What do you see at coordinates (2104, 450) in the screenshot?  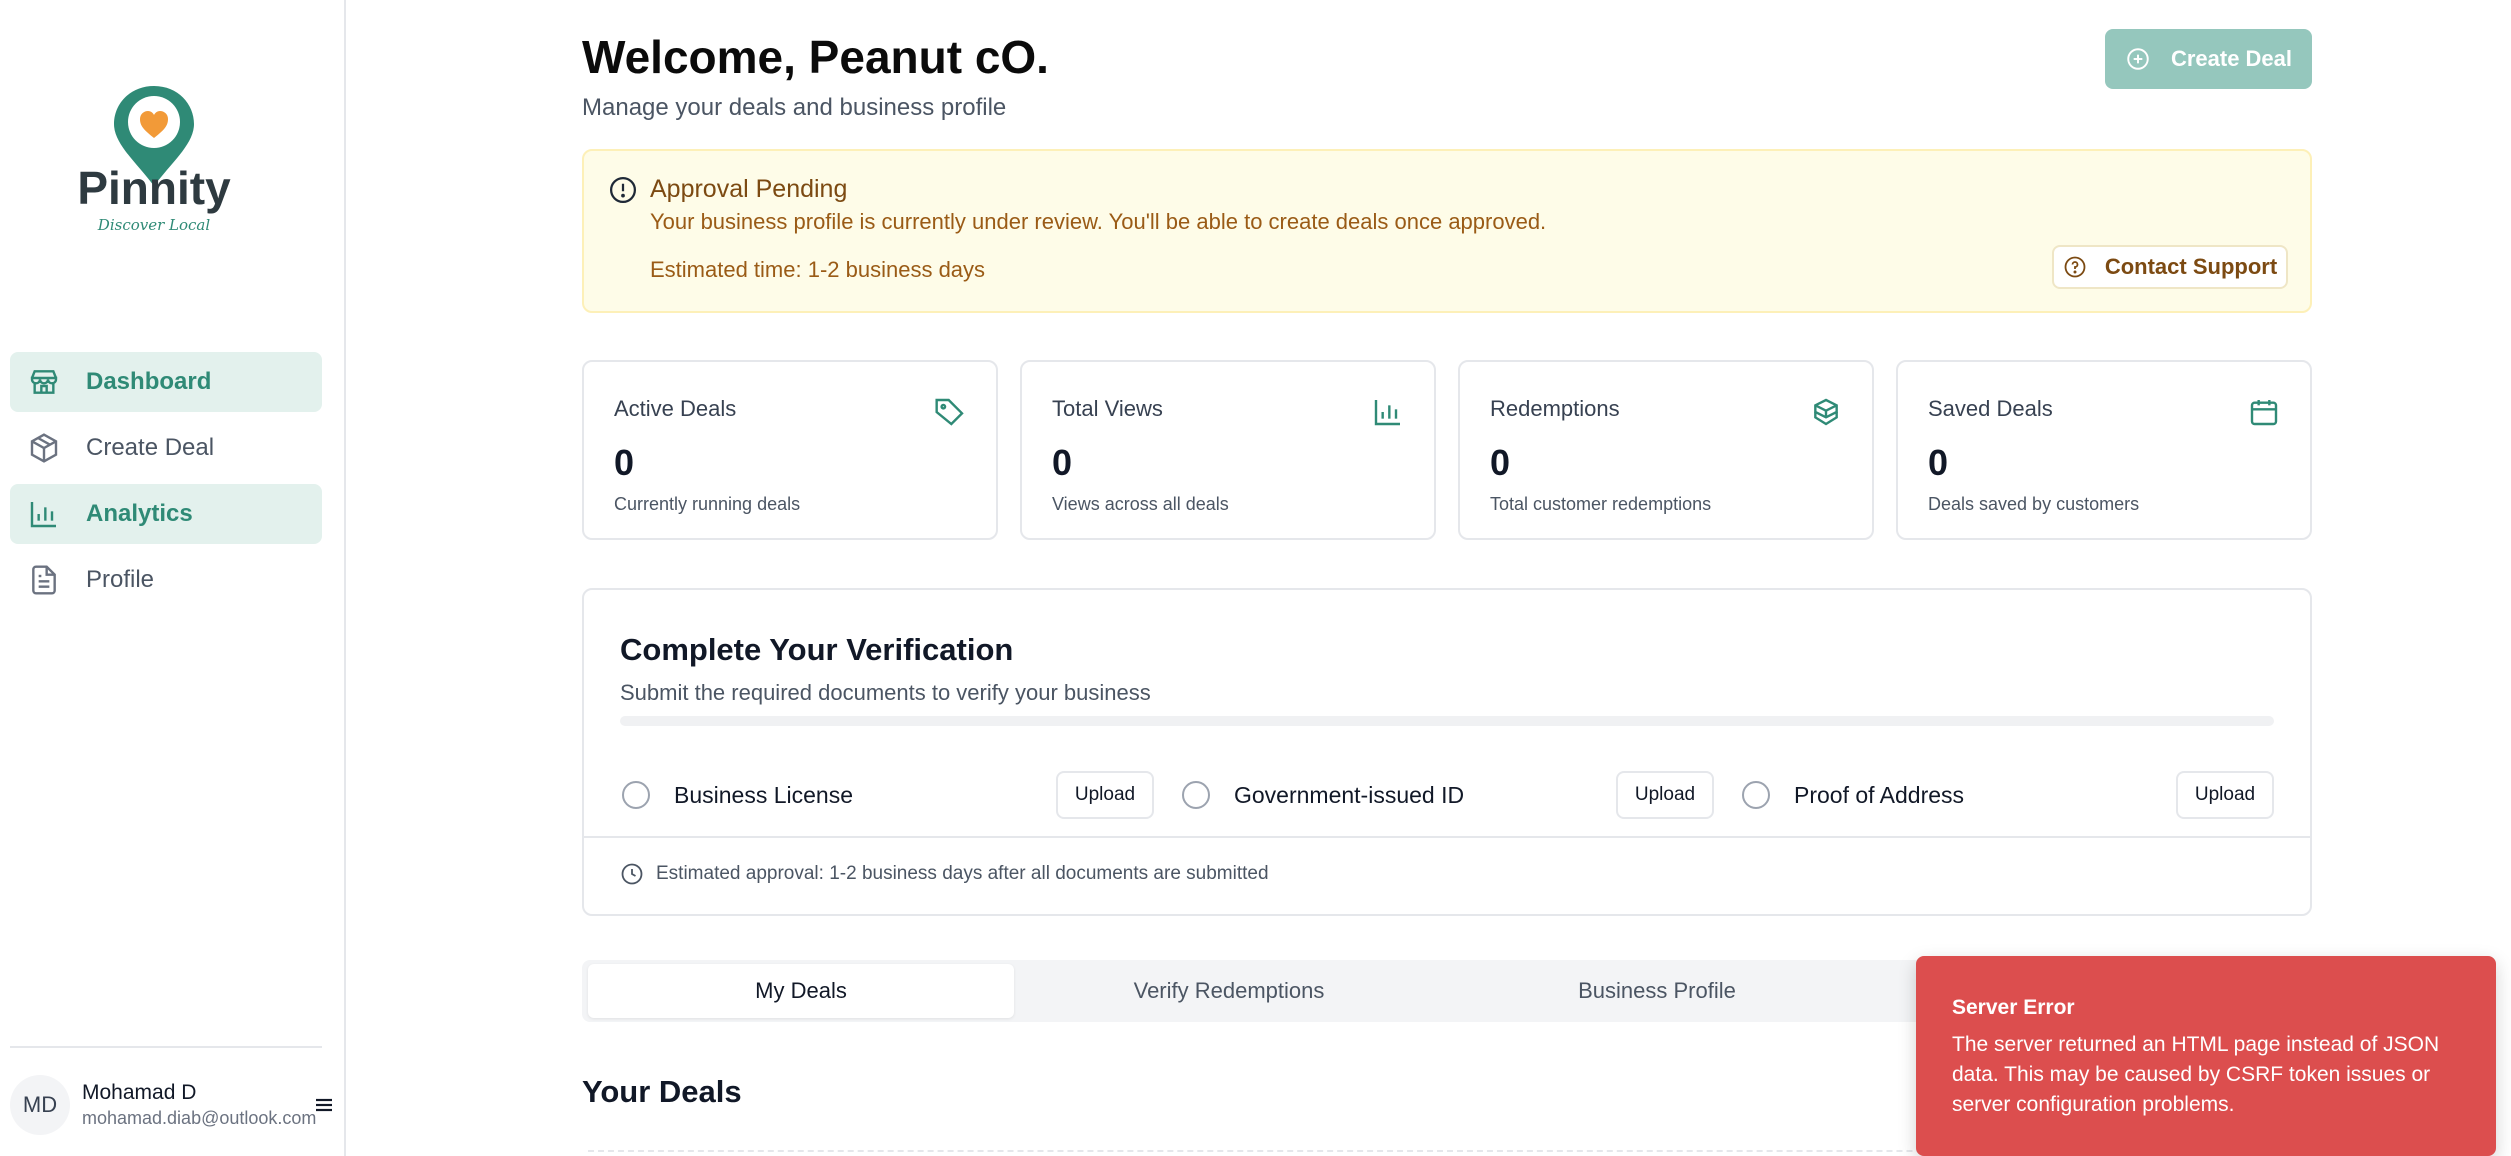 I see `stat-card-saved-deals: Saved Deals 0 Deals saved by customers` at bounding box center [2104, 450].